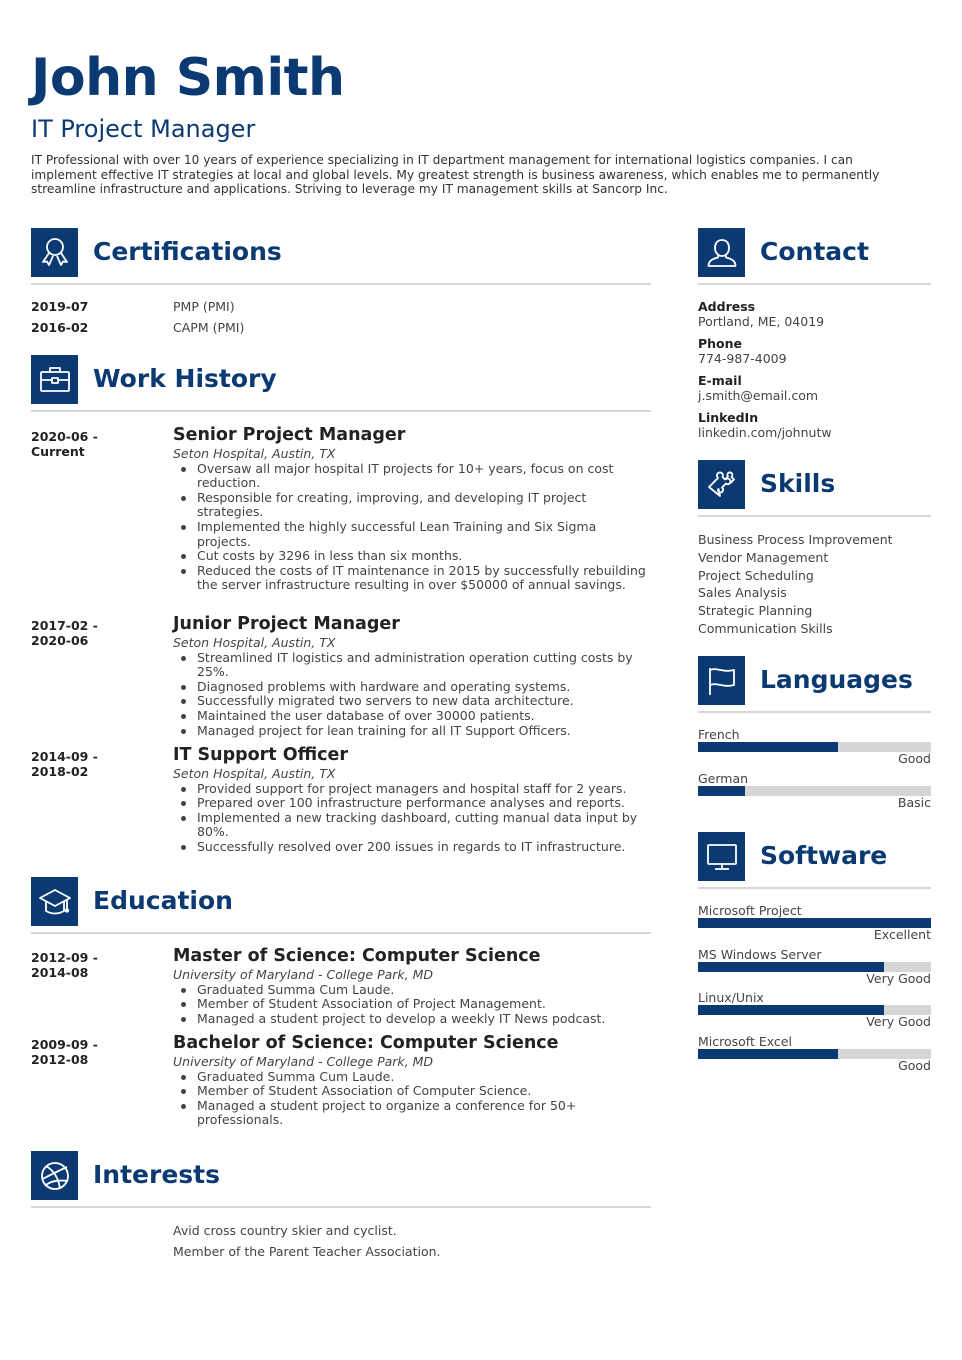 This screenshot has height=1360, width=962. What do you see at coordinates (814, 432) in the screenshot?
I see `contact-value: linkedin.com/johnutw` at bounding box center [814, 432].